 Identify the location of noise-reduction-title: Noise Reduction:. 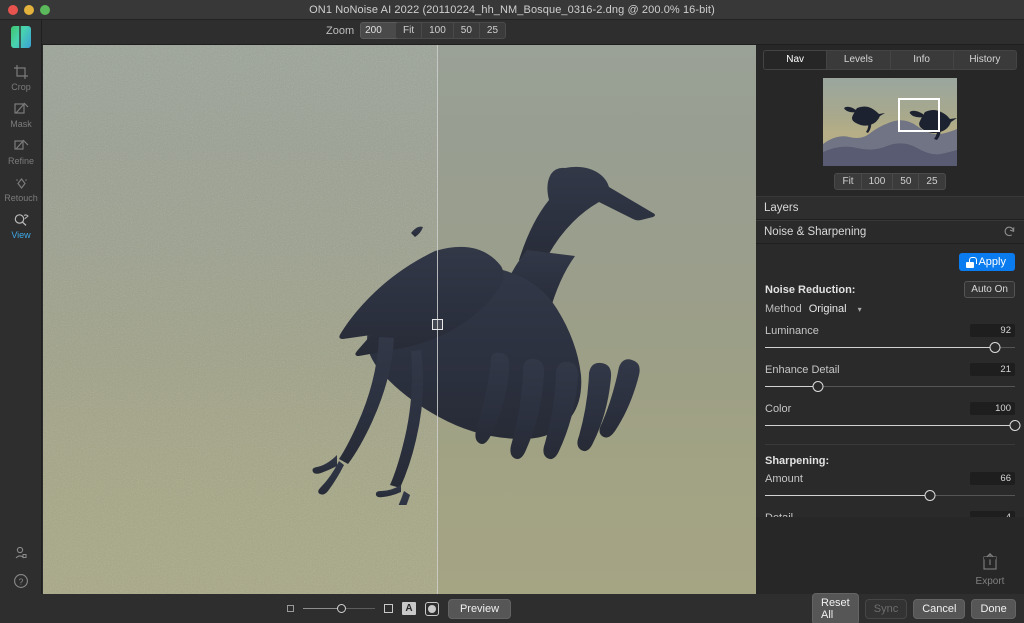
(810, 289).